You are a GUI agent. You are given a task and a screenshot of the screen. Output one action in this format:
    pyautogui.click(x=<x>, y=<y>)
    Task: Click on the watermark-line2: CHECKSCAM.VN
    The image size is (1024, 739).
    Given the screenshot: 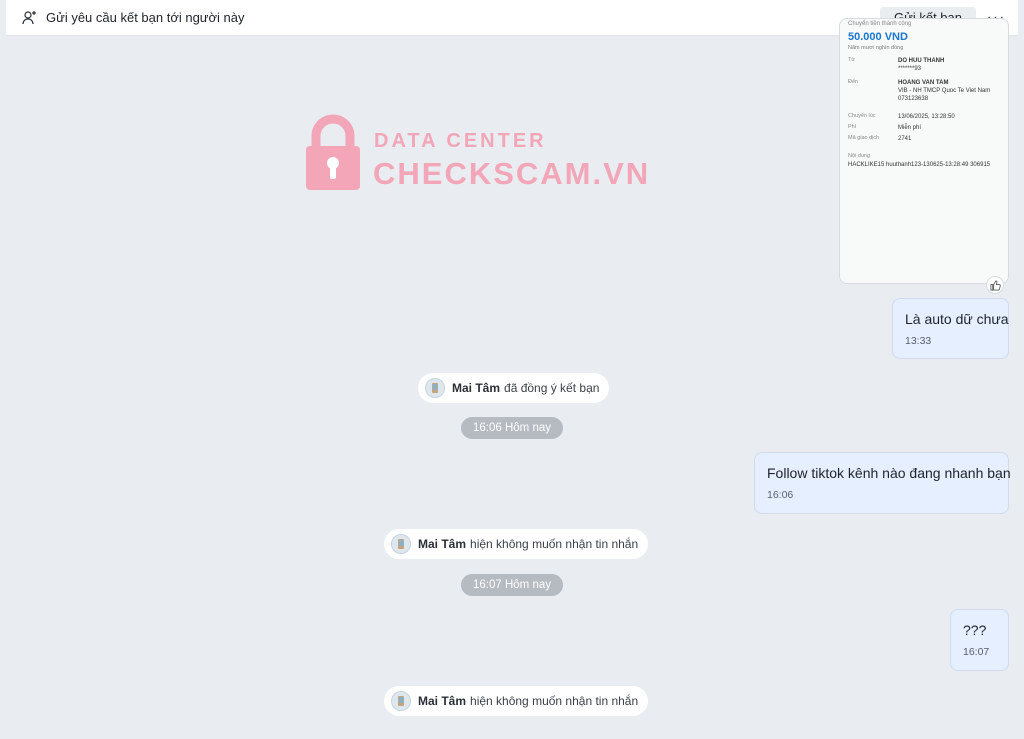 What is the action you would take?
    pyautogui.click(x=512, y=173)
    